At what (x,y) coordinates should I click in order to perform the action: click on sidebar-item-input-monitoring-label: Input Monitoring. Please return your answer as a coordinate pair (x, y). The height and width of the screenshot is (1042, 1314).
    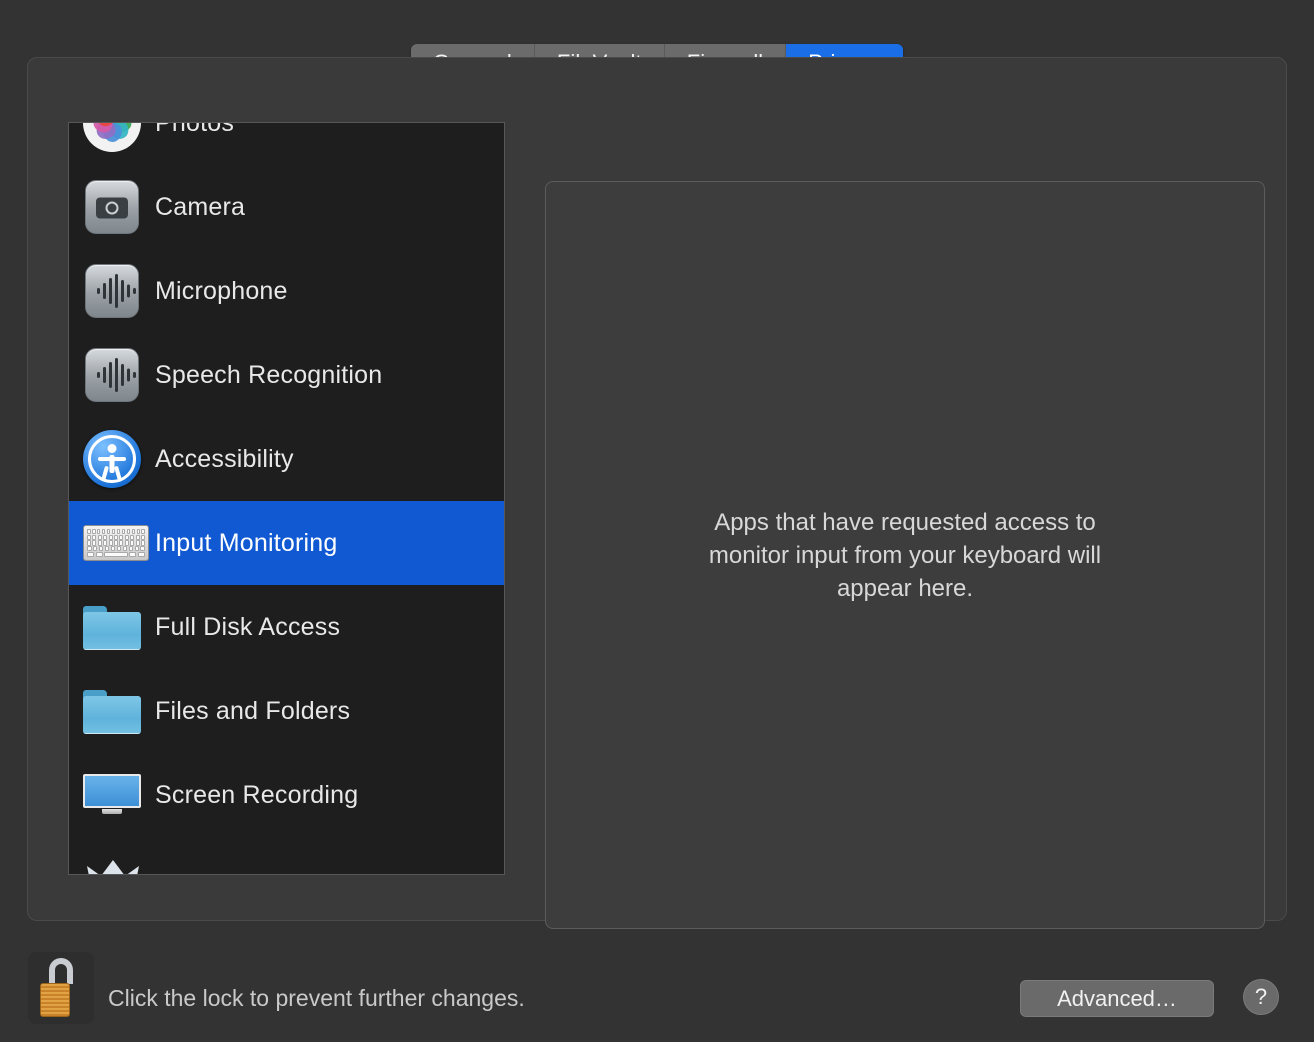
    Looking at the image, I should click on (246, 542).